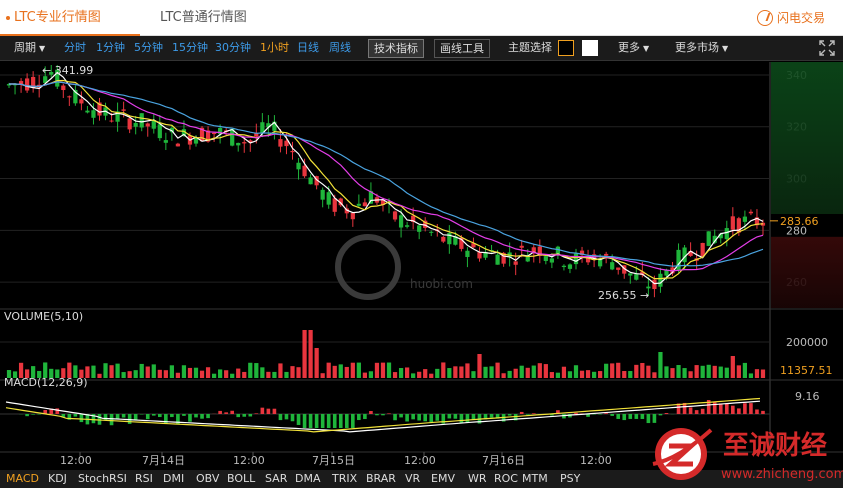 The image size is (843, 488). What do you see at coordinates (57, 479) in the screenshot?
I see `indicator-kdj: KDJ` at bounding box center [57, 479].